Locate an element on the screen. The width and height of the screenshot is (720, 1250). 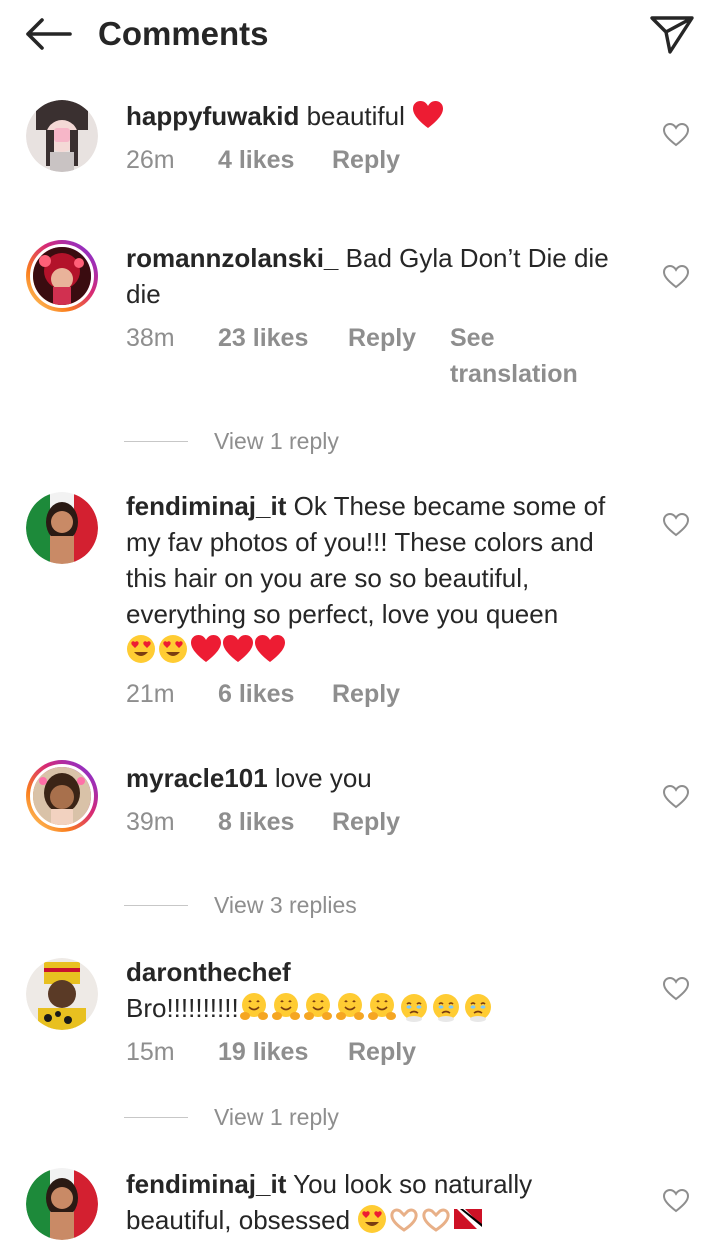
comment-time: 15m is located at coordinates (150, 1052).